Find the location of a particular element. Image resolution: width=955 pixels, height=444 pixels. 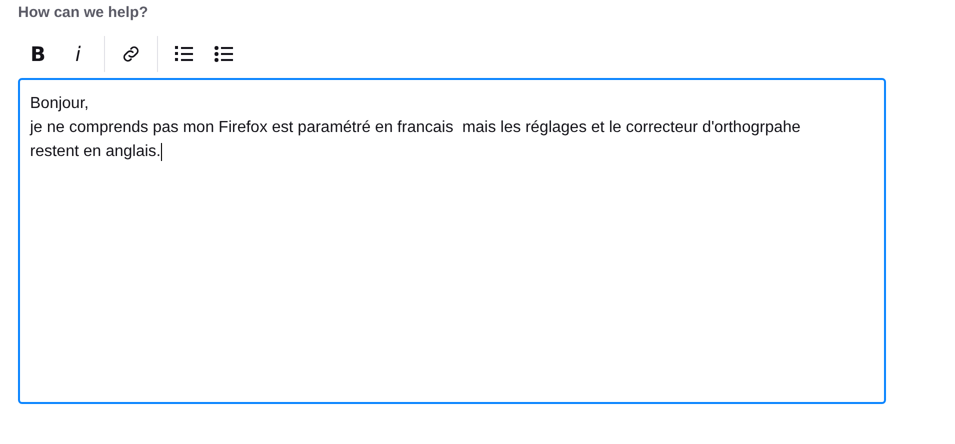

numbered-list-icon is located at coordinates (184, 54).